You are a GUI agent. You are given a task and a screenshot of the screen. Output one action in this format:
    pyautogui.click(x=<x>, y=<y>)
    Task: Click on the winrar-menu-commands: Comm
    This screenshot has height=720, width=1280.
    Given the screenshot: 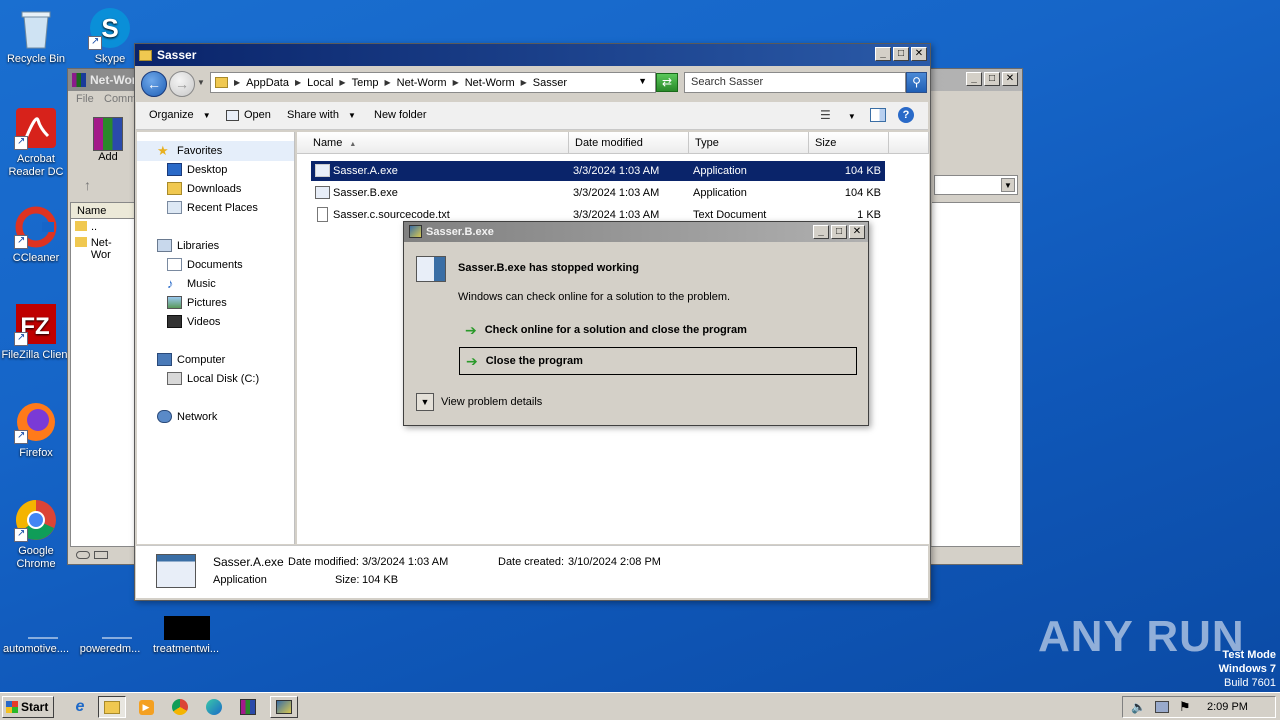 What is the action you would take?
    pyautogui.click(x=120, y=99)
    